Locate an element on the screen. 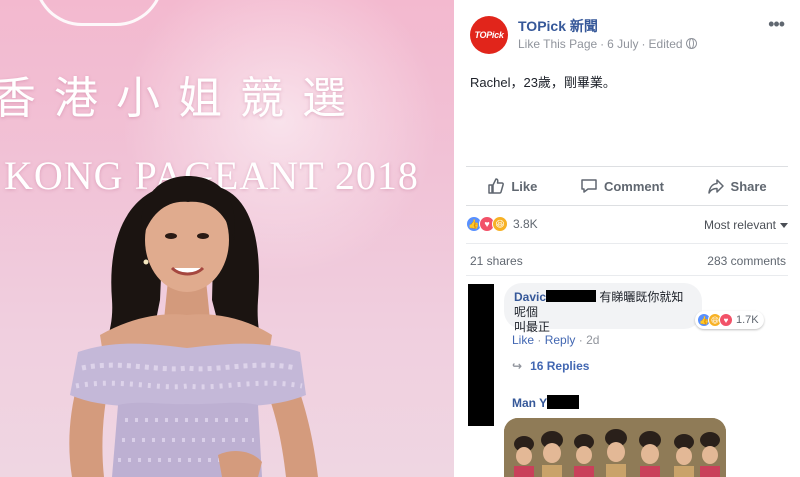  caret-down-icon is located at coordinates (784, 225).